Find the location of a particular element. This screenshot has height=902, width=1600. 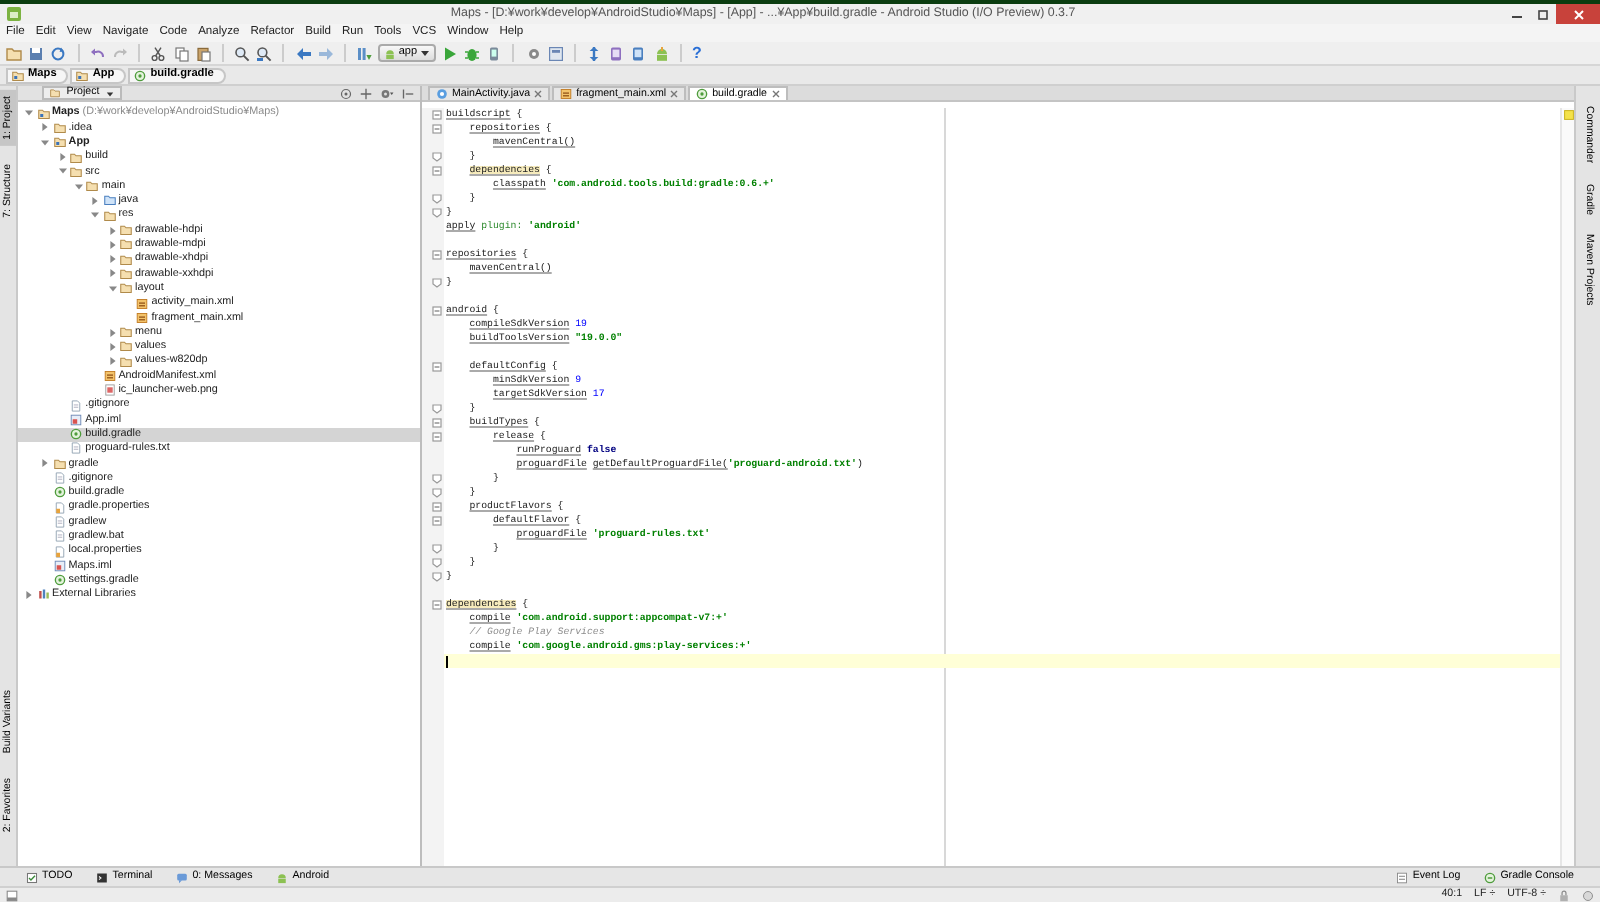

app-icon is located at coordinates (14, 14).